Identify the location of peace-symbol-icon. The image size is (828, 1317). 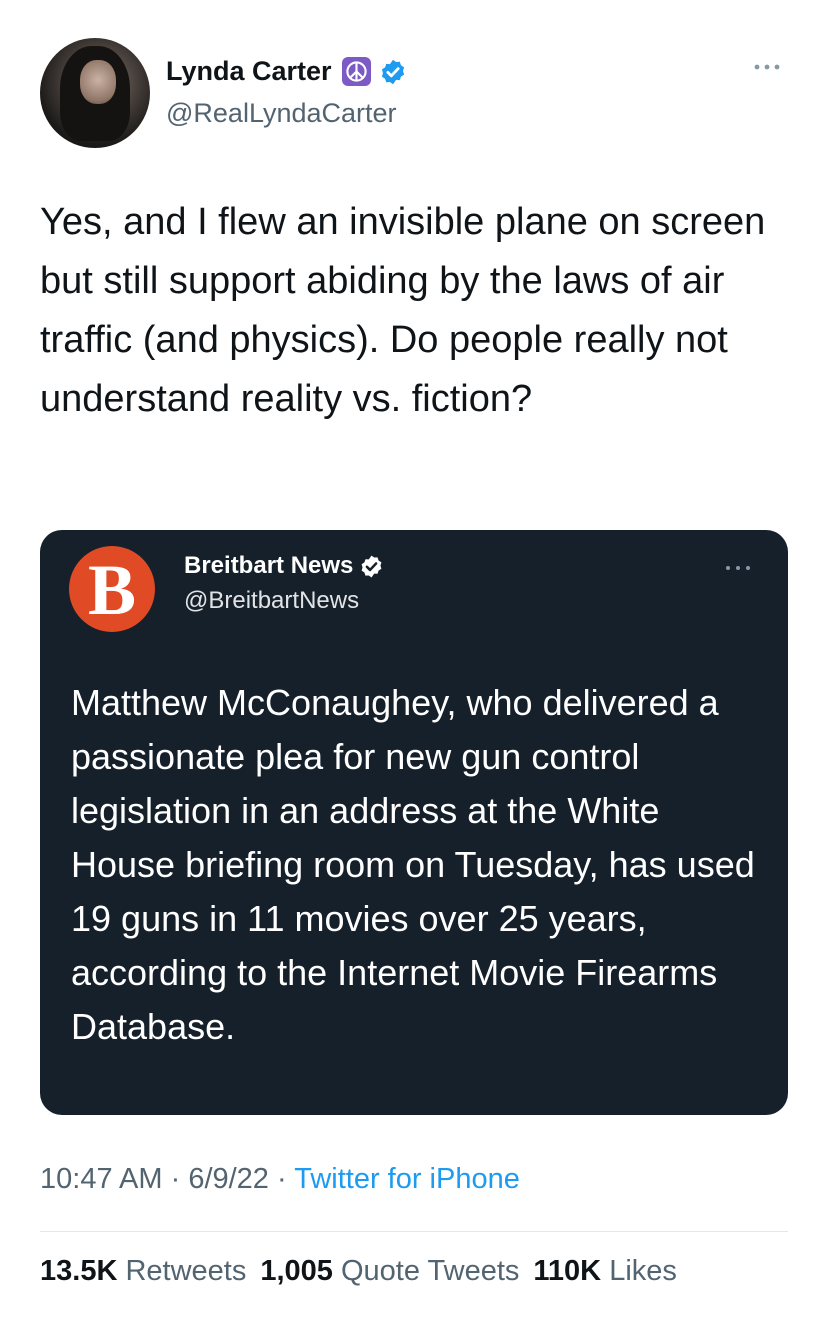
(356, 71).